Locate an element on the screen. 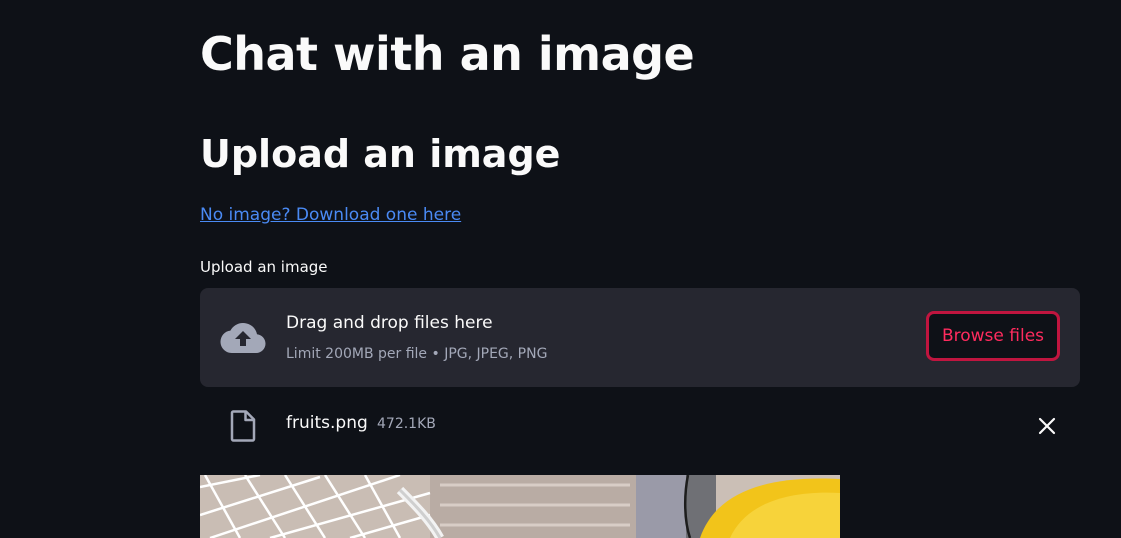 Image resolution: width=1121 pixels, height=538 pixels. file-icon is located at coordinates (243, 426).